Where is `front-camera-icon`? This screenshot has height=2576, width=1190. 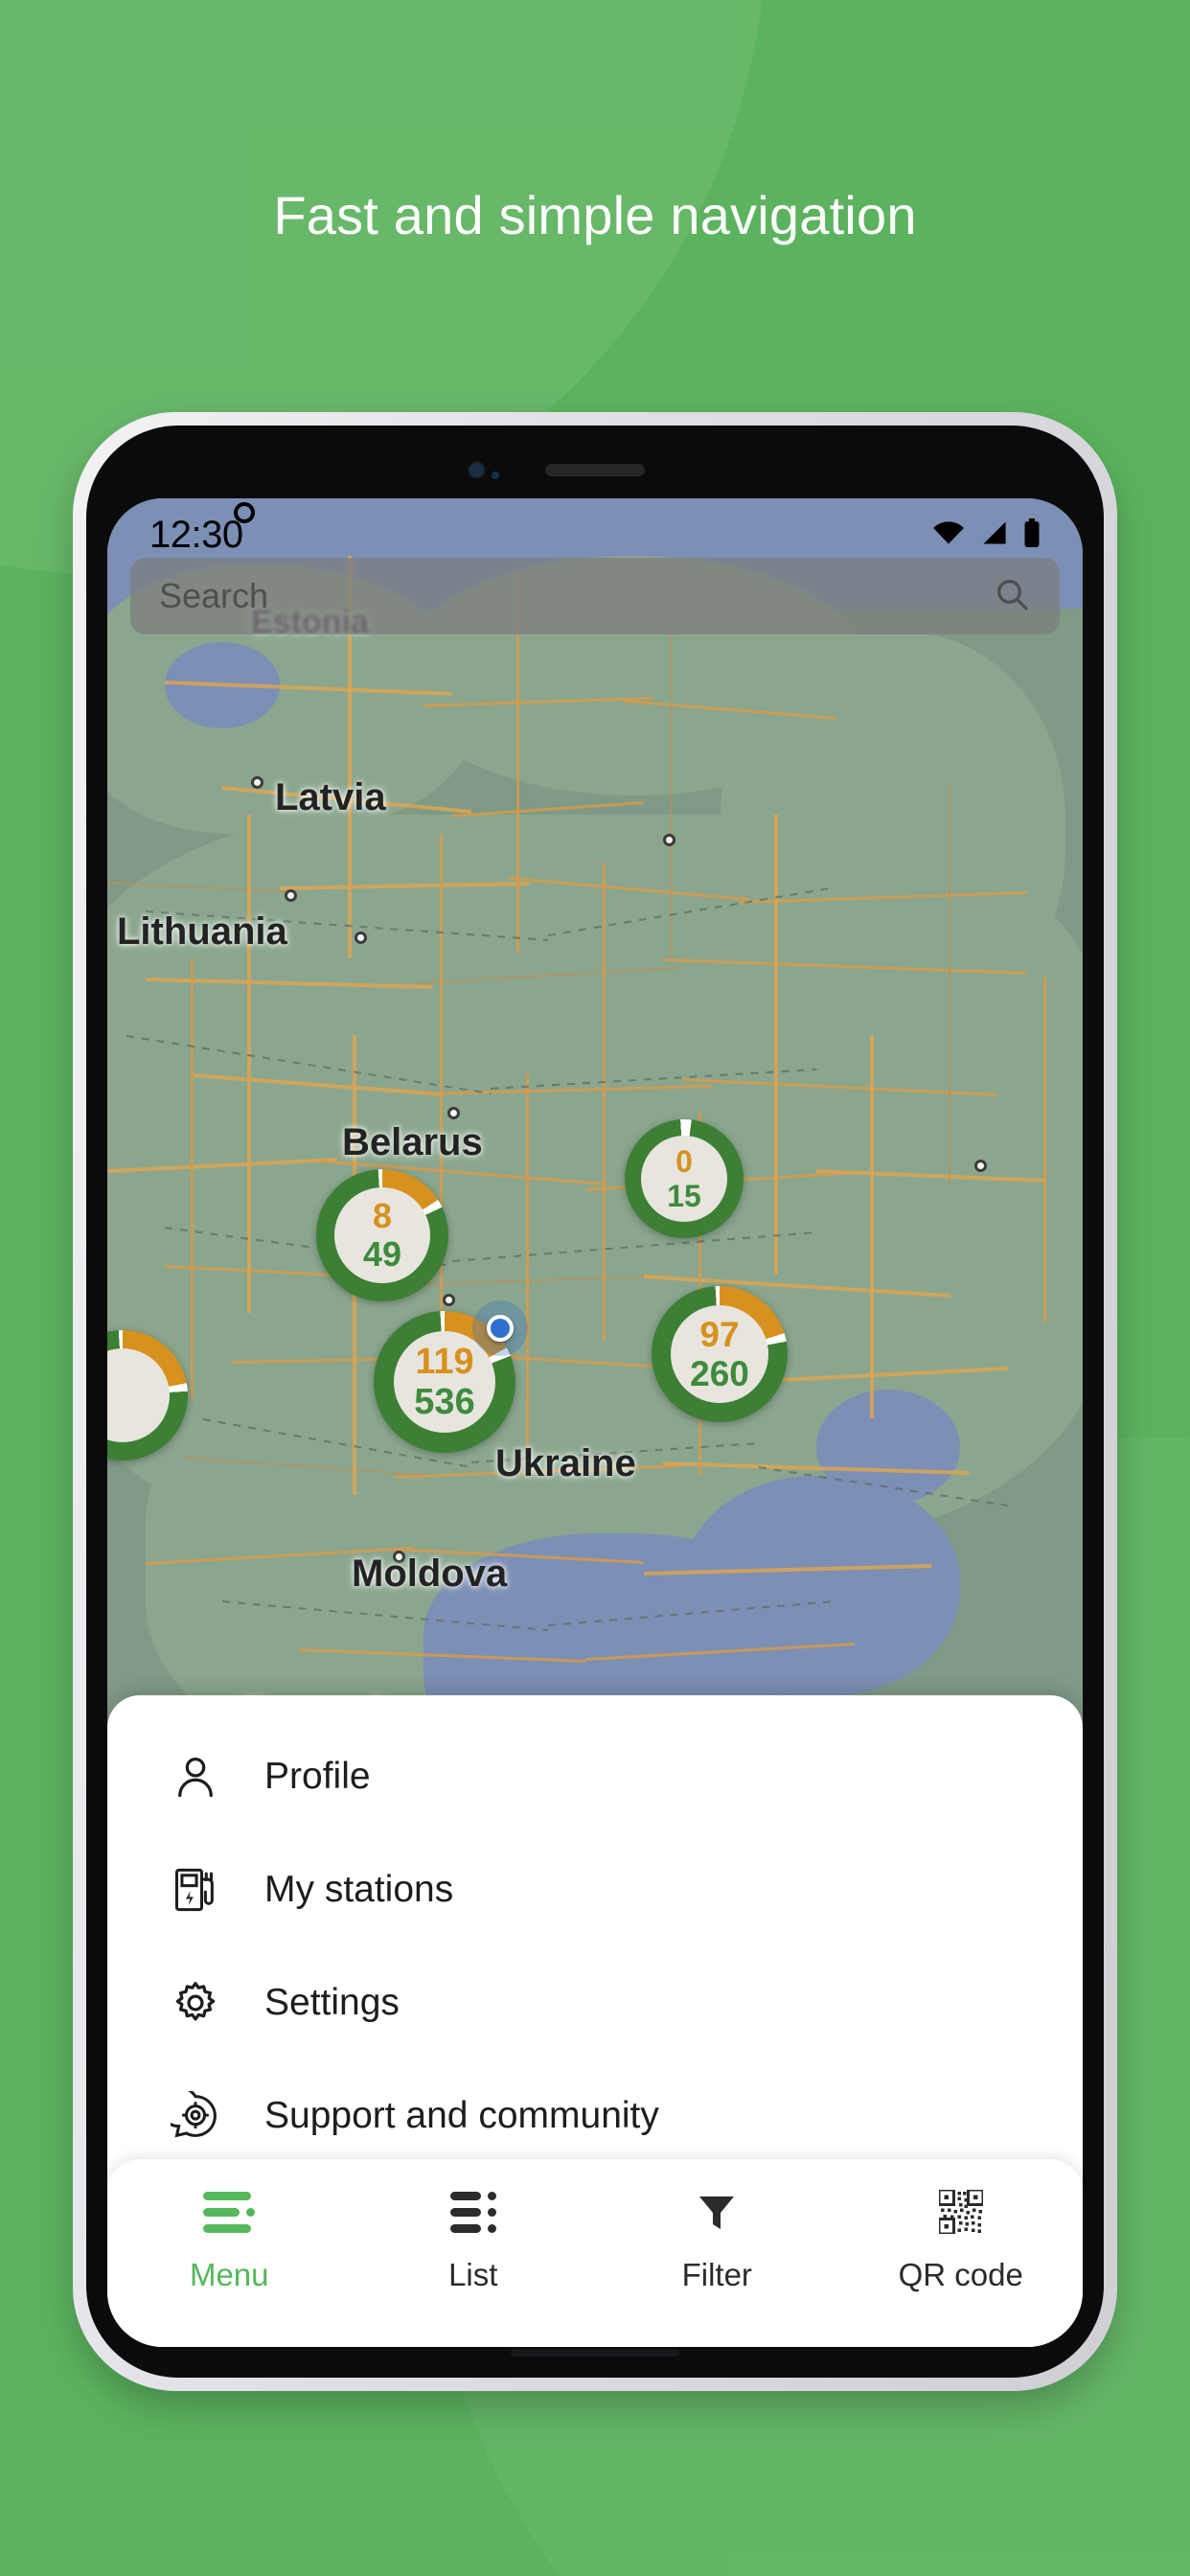
front-camera-icon is located at coordinates (476, 470).